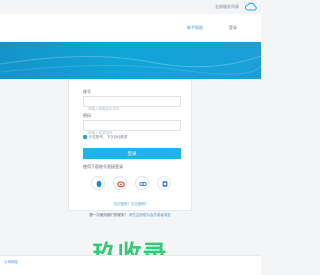  I want to click on banner-decoration, so click(130, 65).